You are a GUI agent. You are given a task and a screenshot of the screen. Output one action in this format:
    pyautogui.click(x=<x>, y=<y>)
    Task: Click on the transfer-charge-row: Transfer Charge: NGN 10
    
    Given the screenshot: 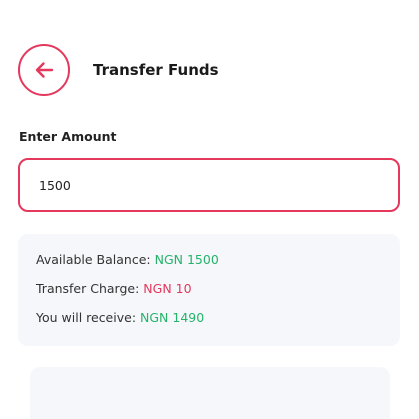 What is the action you would take?
    pyautogui.click(x=218, y=289)
    